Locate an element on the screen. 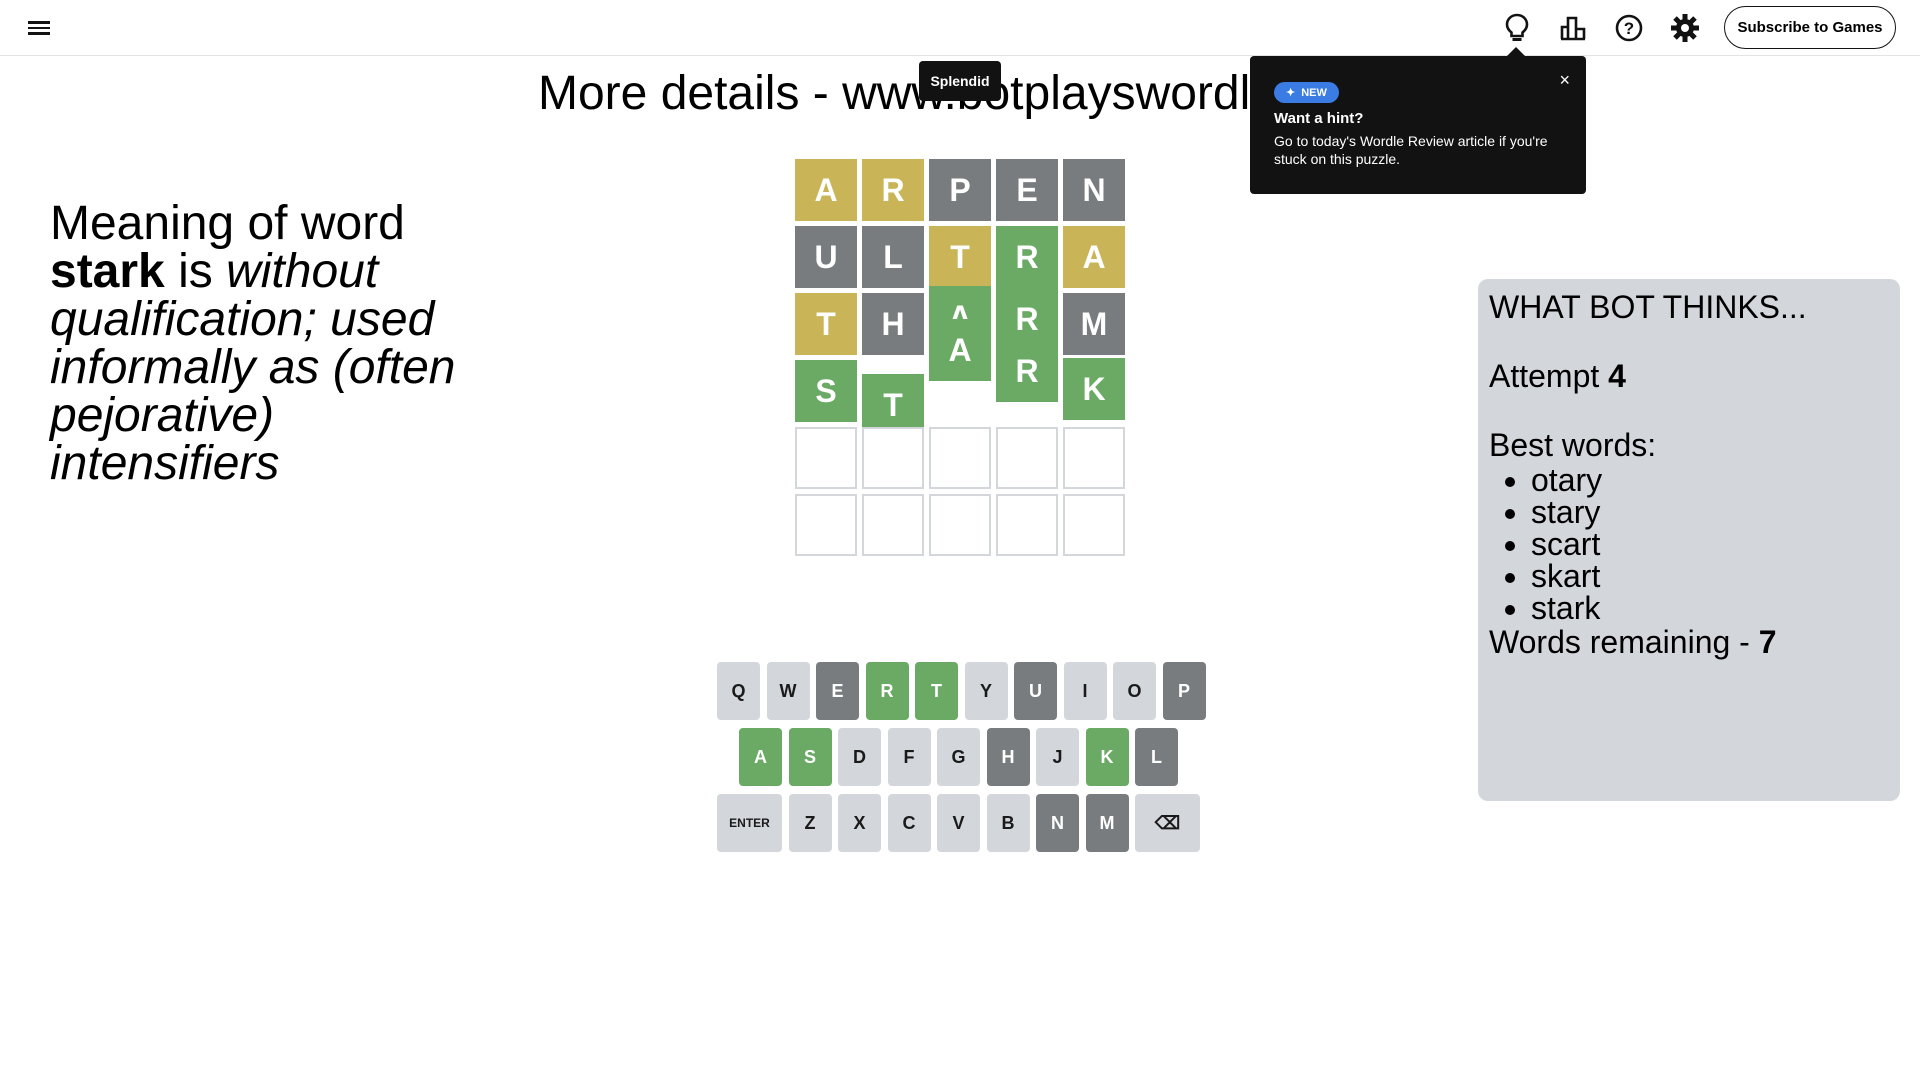  toast-message: Splendid is located at coordinates (960, 81).